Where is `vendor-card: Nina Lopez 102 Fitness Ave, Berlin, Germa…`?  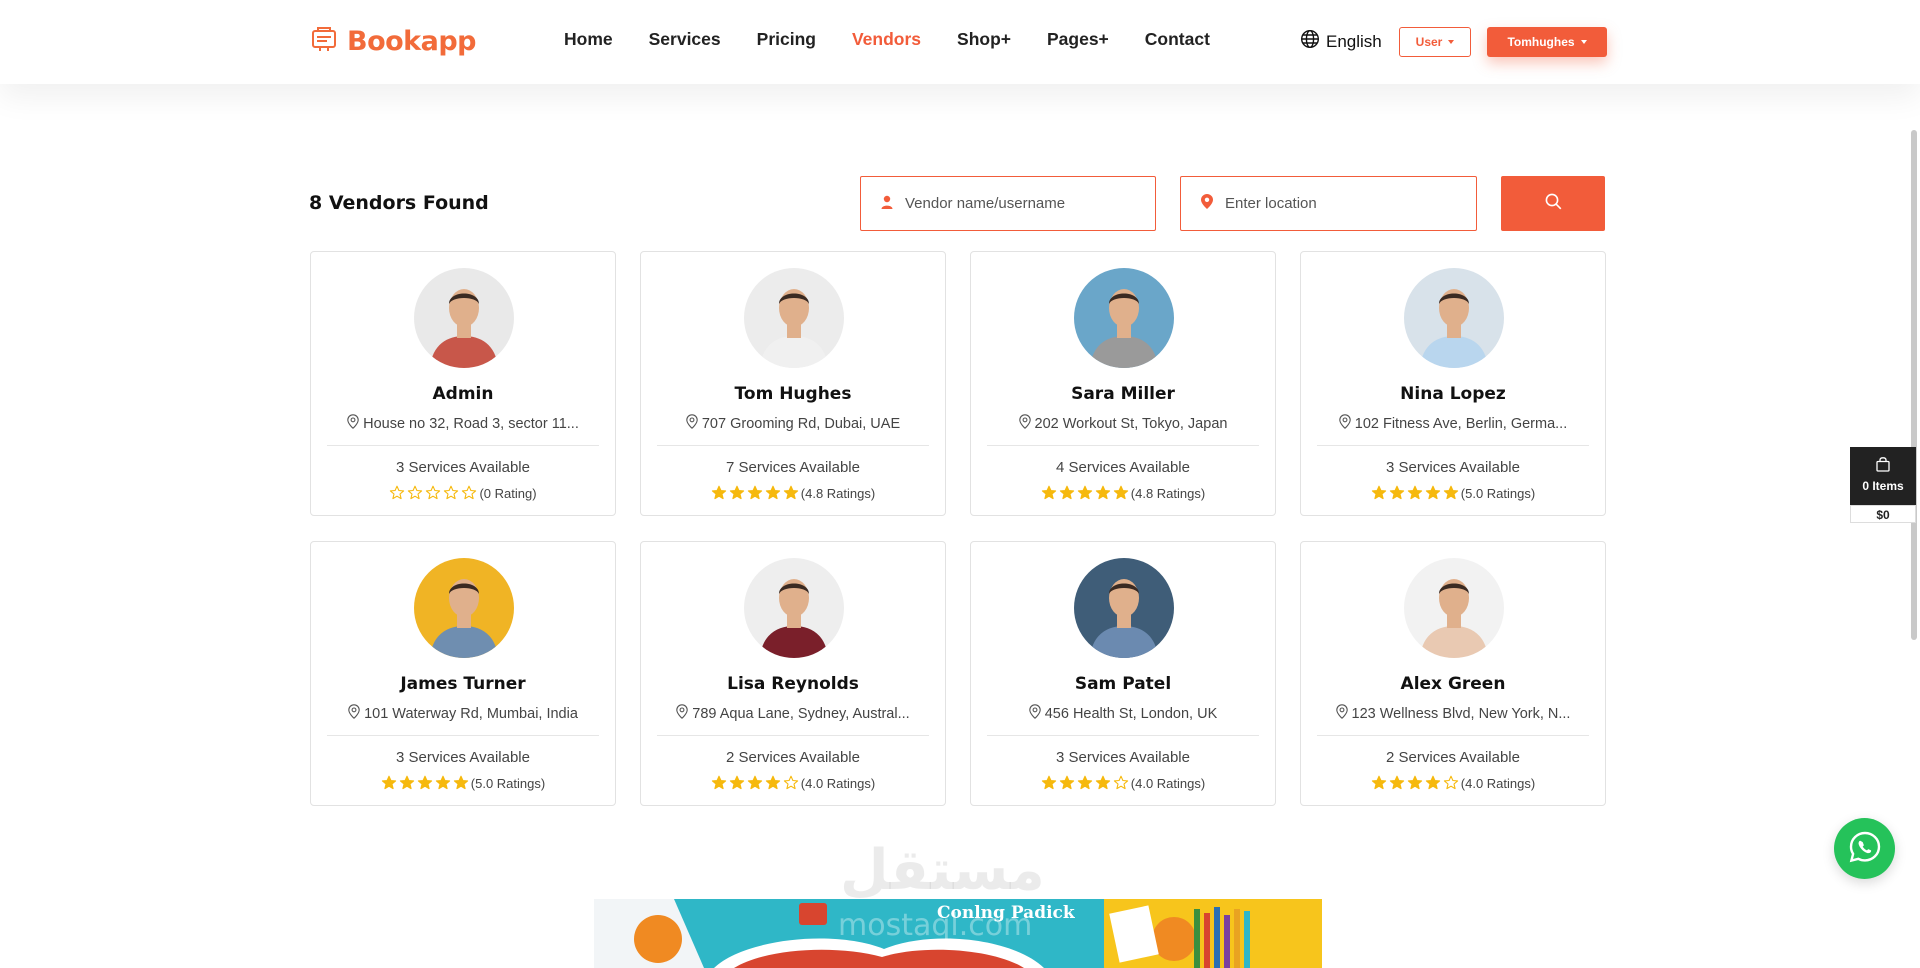
vendor-card: Nina Lopez 102 Fitness Ave, Berlin, Germa… is located at coordinates (1453, 383).